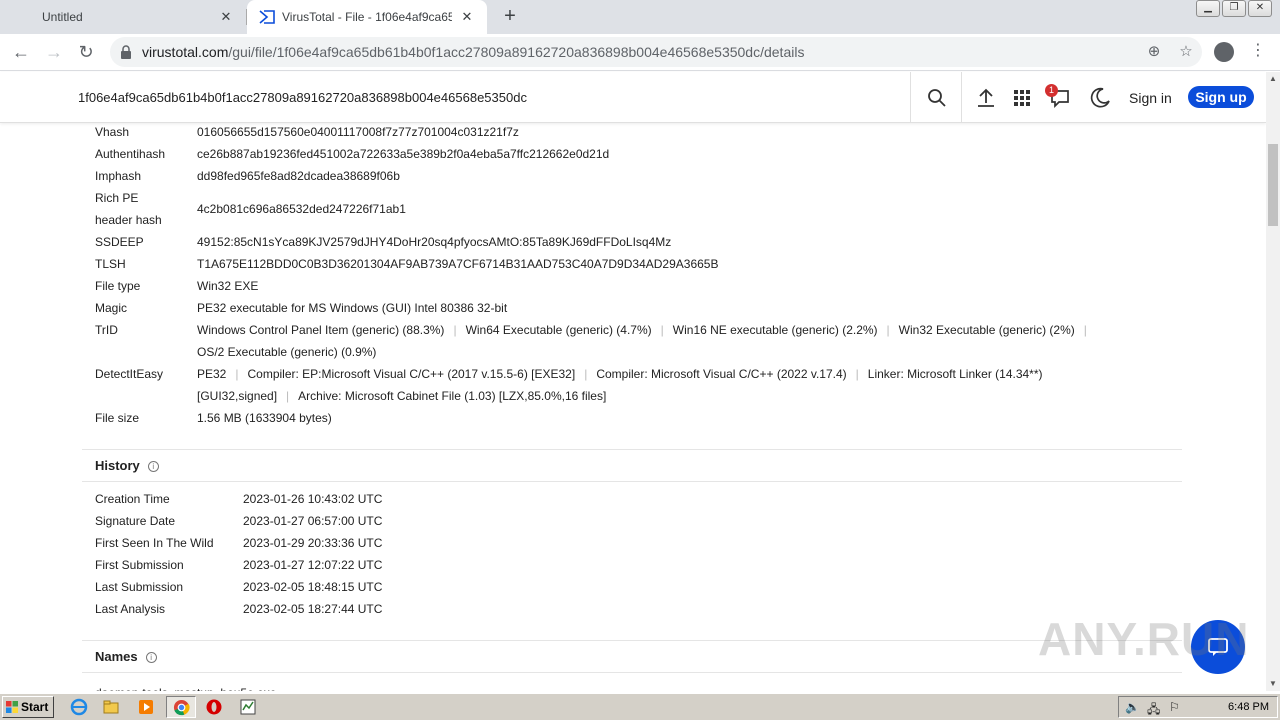 The width and height of the screenshot is (1280, 721). Describe the element at coordinates (1144, 639) in the screenshot. I see `anyrun-watermark: ANY.RUN` at that location.